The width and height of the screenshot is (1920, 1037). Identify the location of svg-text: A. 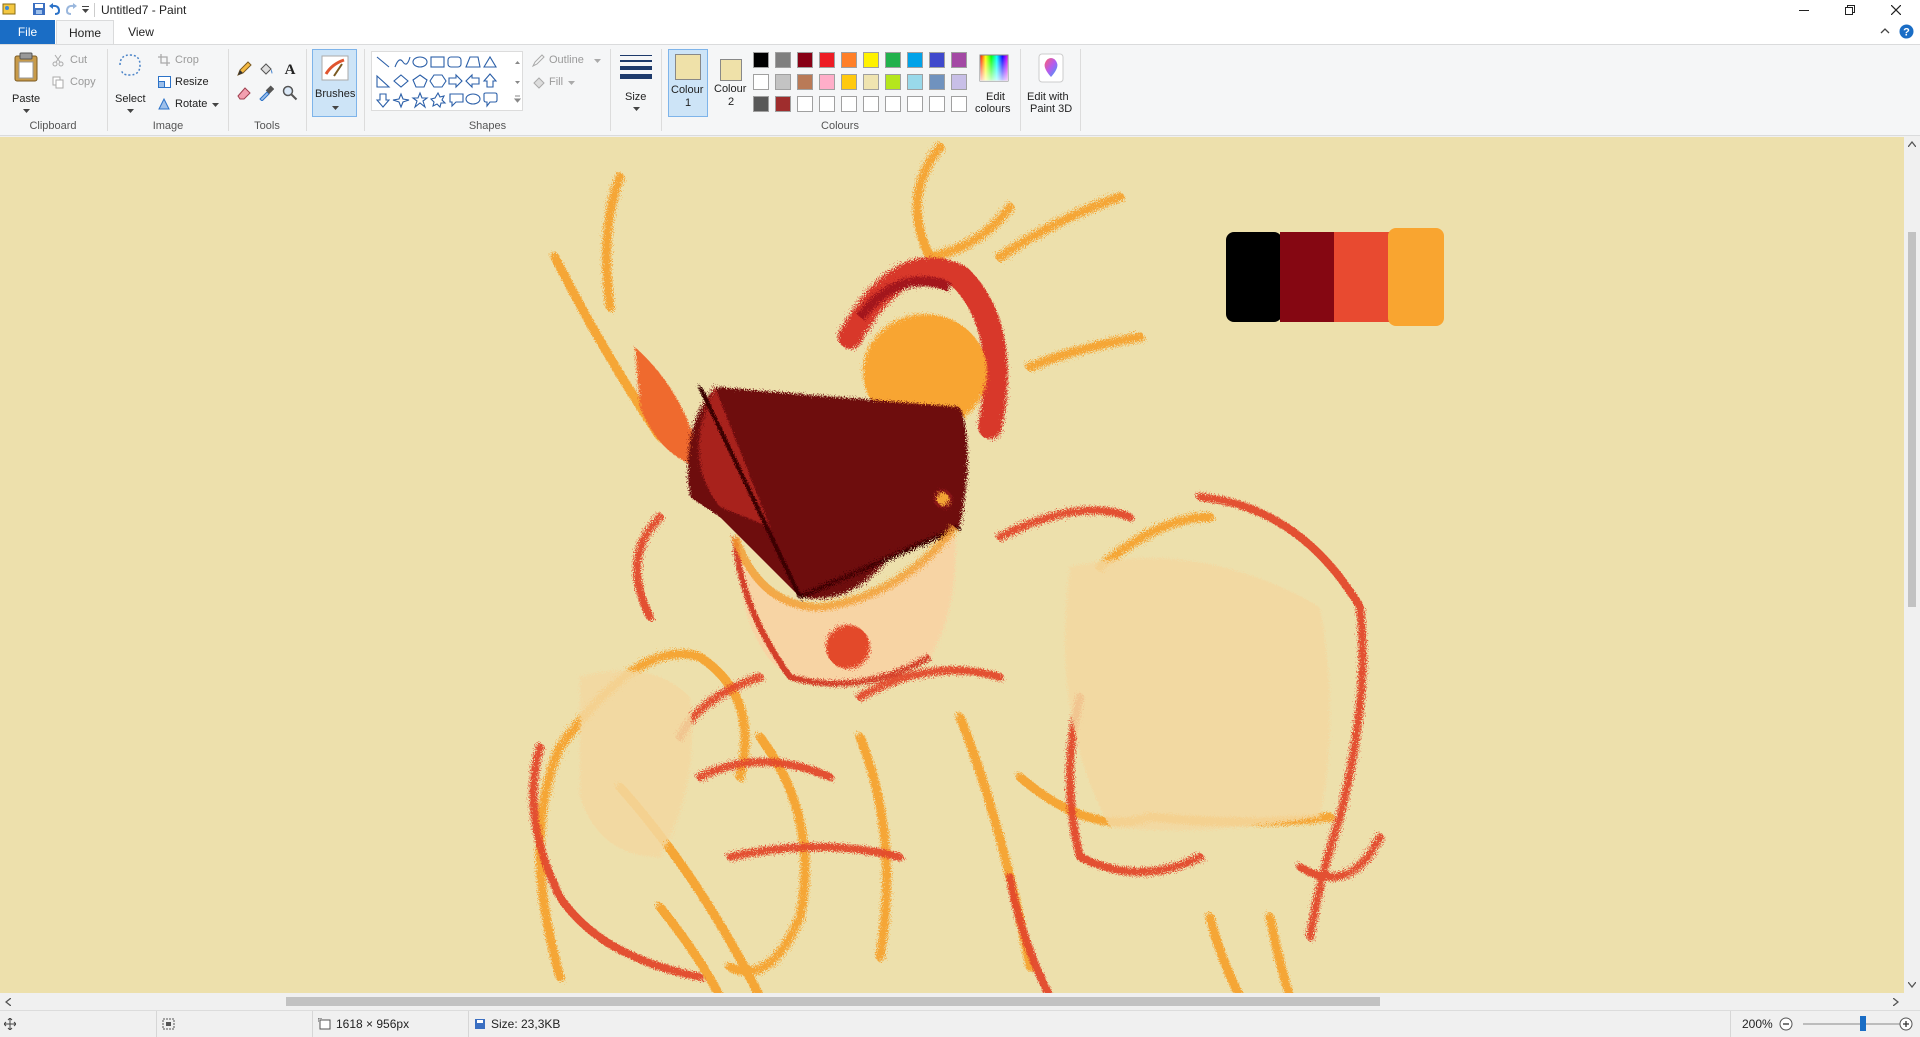
(290, 69).